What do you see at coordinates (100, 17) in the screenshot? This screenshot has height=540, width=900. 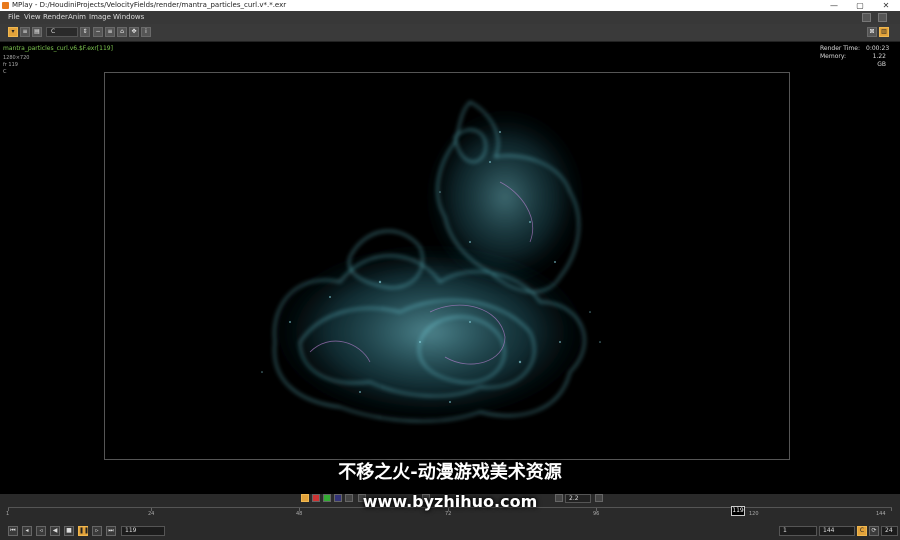 I see `menu-image: Image` at bounding box center [100, 17].